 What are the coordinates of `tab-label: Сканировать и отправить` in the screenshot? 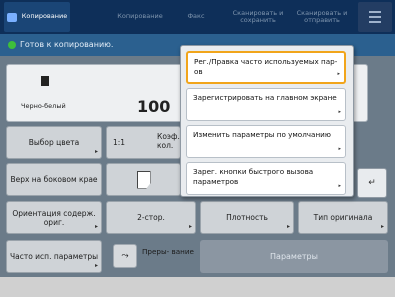 It's located at (322, 16).